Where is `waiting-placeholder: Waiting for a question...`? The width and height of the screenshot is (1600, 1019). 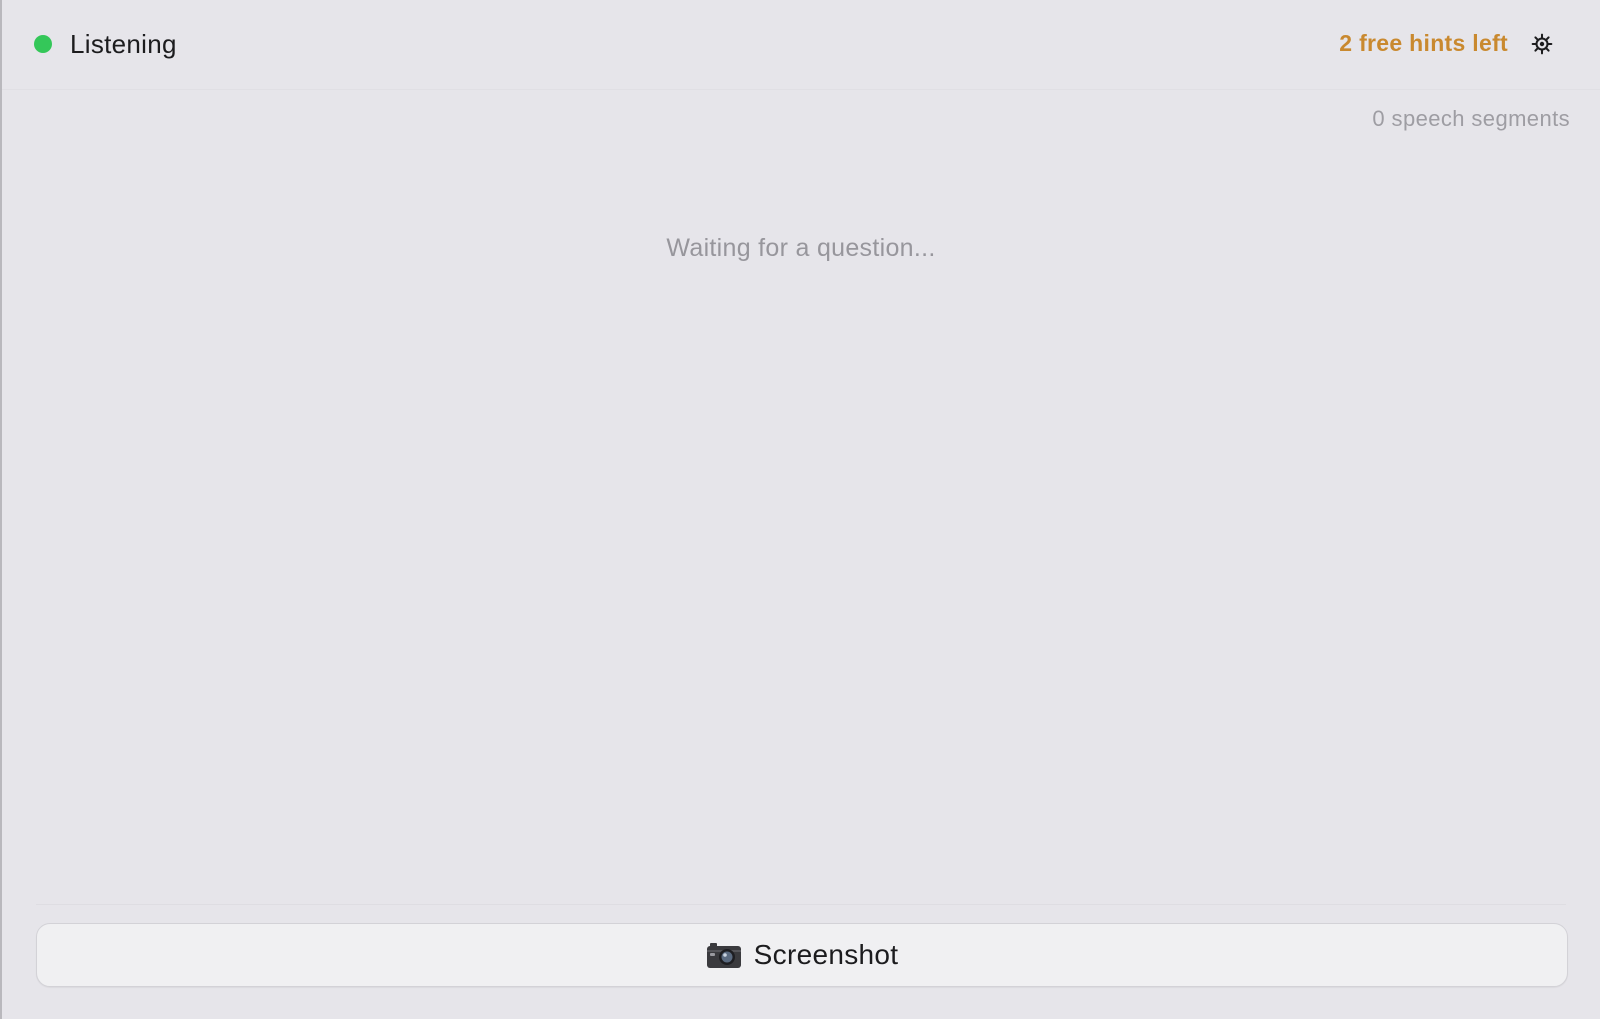
waiting-placeholder: Waiting for a question... is located at coordinates (801, 248).